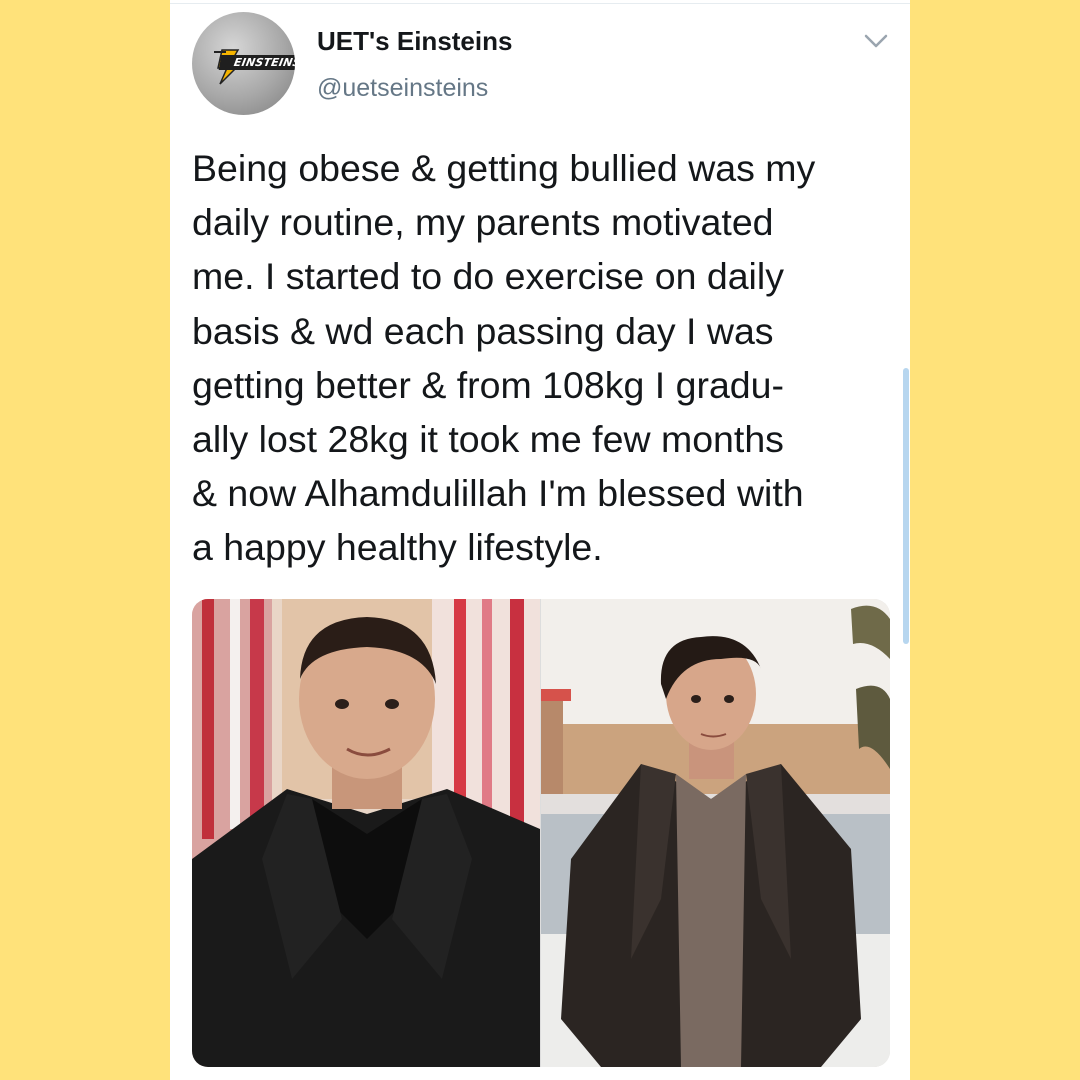 This screenshot has width=1080, height=1080. I want to click on chevron-down-icon, so click(876, 41).